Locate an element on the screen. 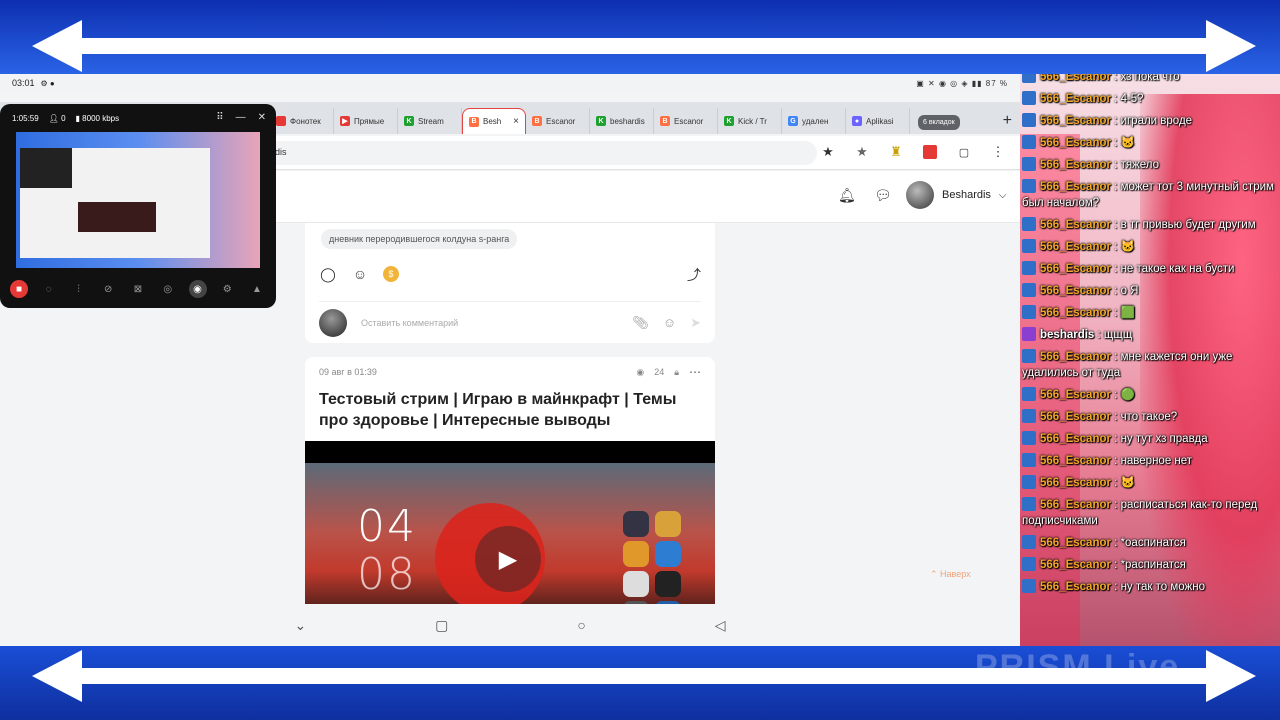  status-icons: ⚙ ● is located at coordinates (47, 83).